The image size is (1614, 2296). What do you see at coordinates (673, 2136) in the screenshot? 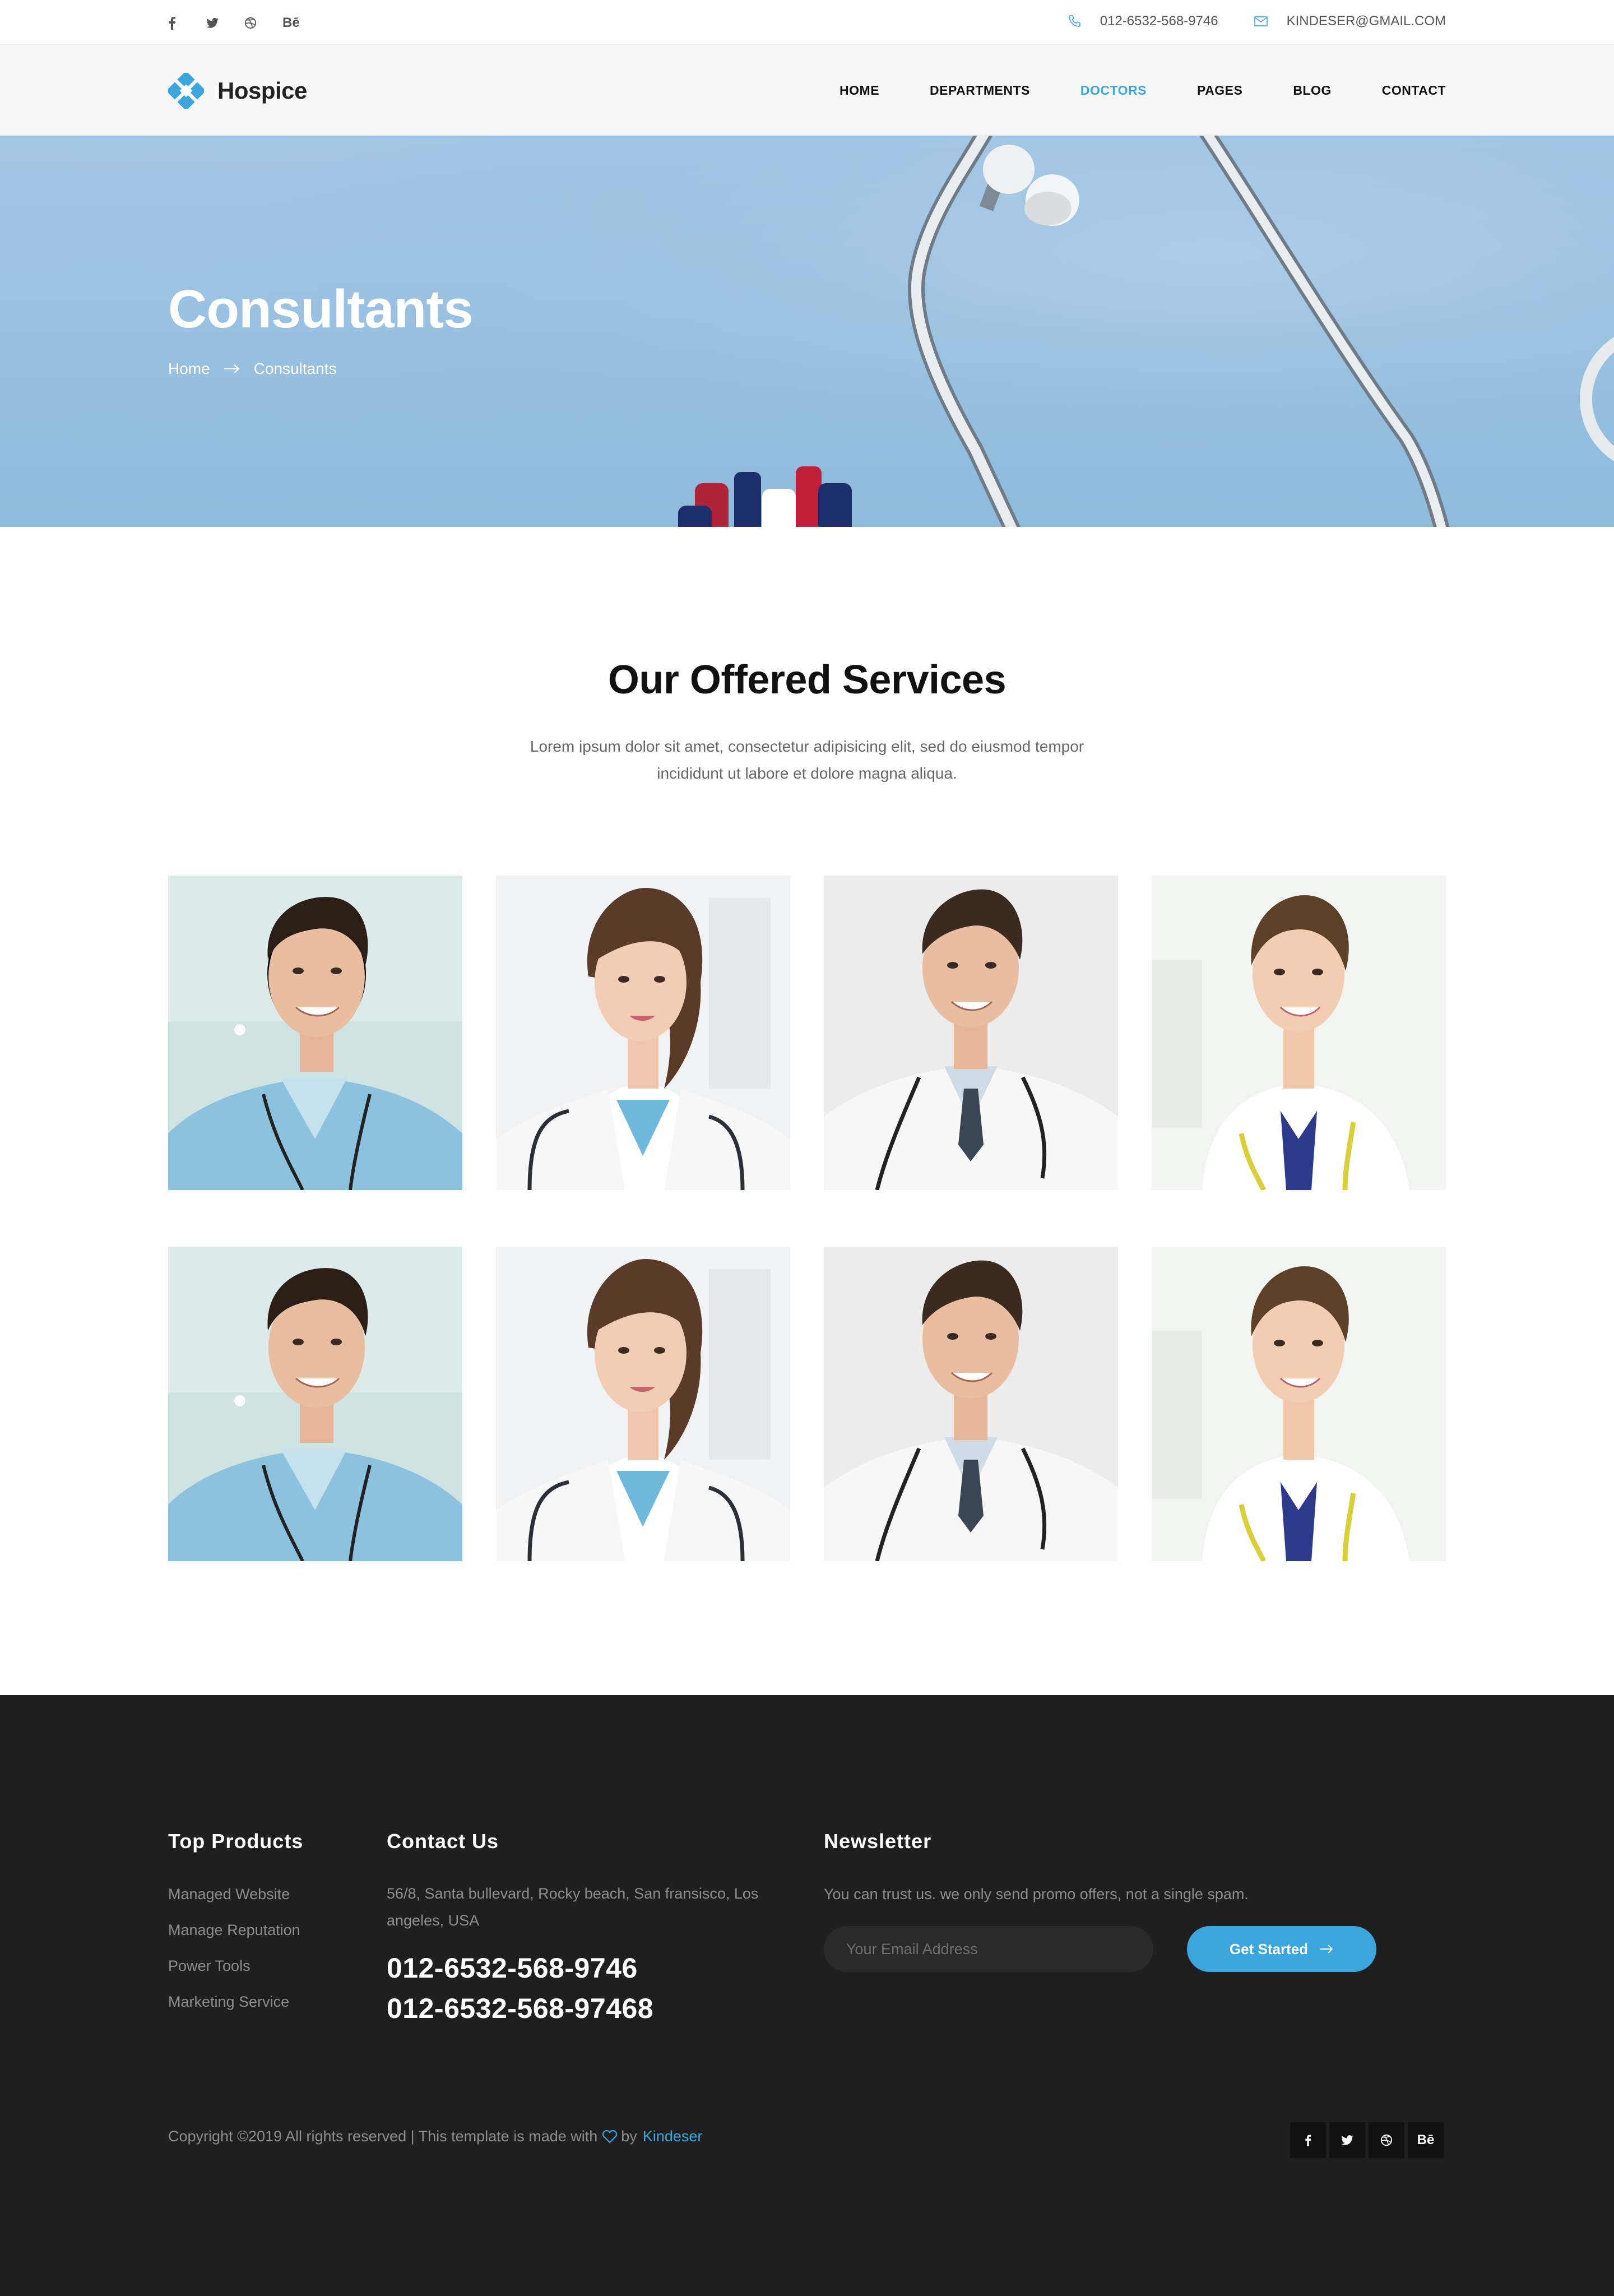
I see `author-link: Kindeser` at bounding box center [673, 2136].